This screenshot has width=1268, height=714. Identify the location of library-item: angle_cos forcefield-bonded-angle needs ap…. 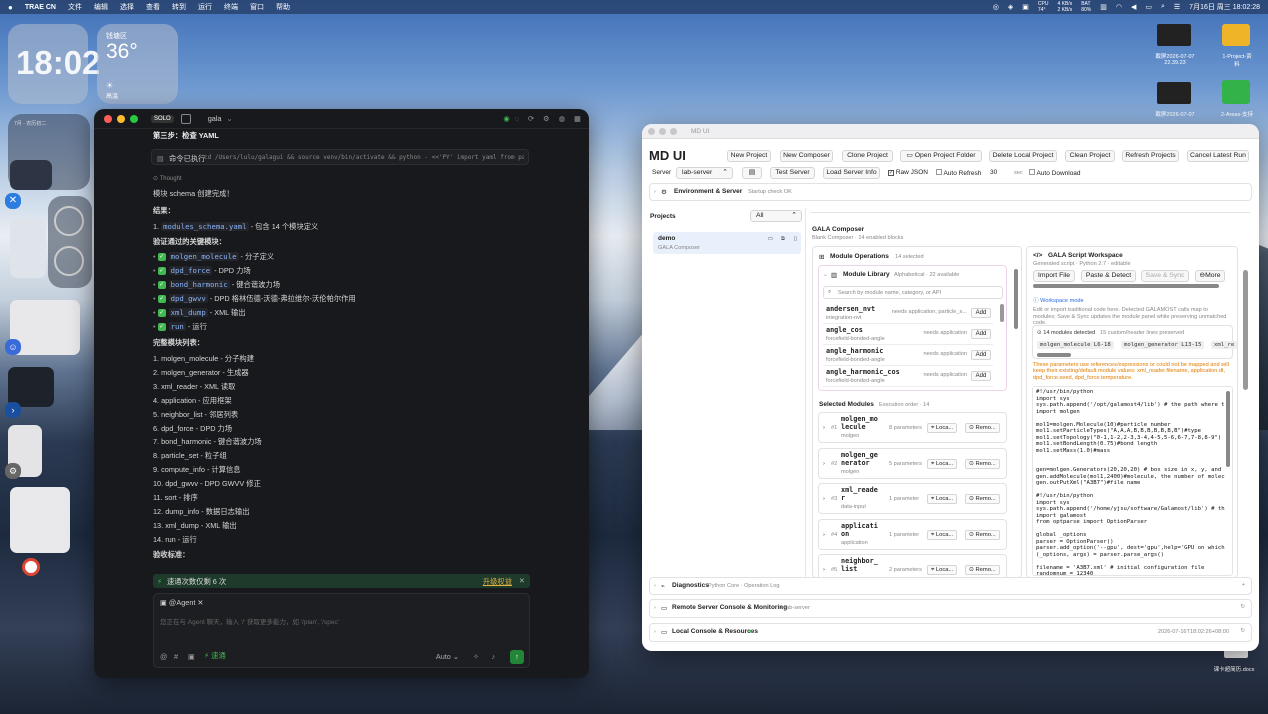
(908, 334).